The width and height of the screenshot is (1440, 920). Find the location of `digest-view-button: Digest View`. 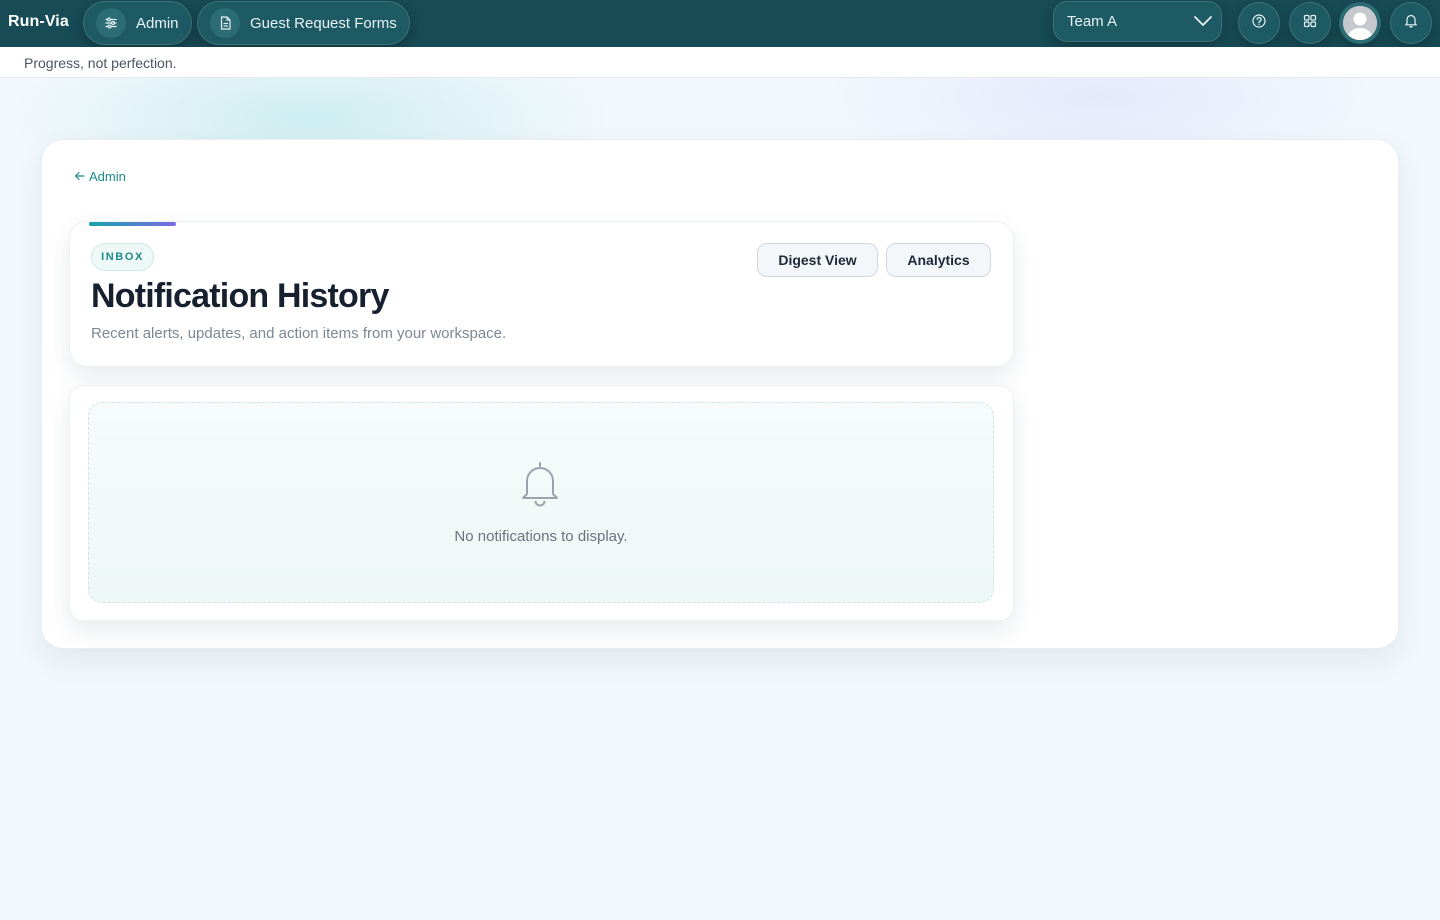

digest-view-button: Digest View is located at coordinates (817, 260).